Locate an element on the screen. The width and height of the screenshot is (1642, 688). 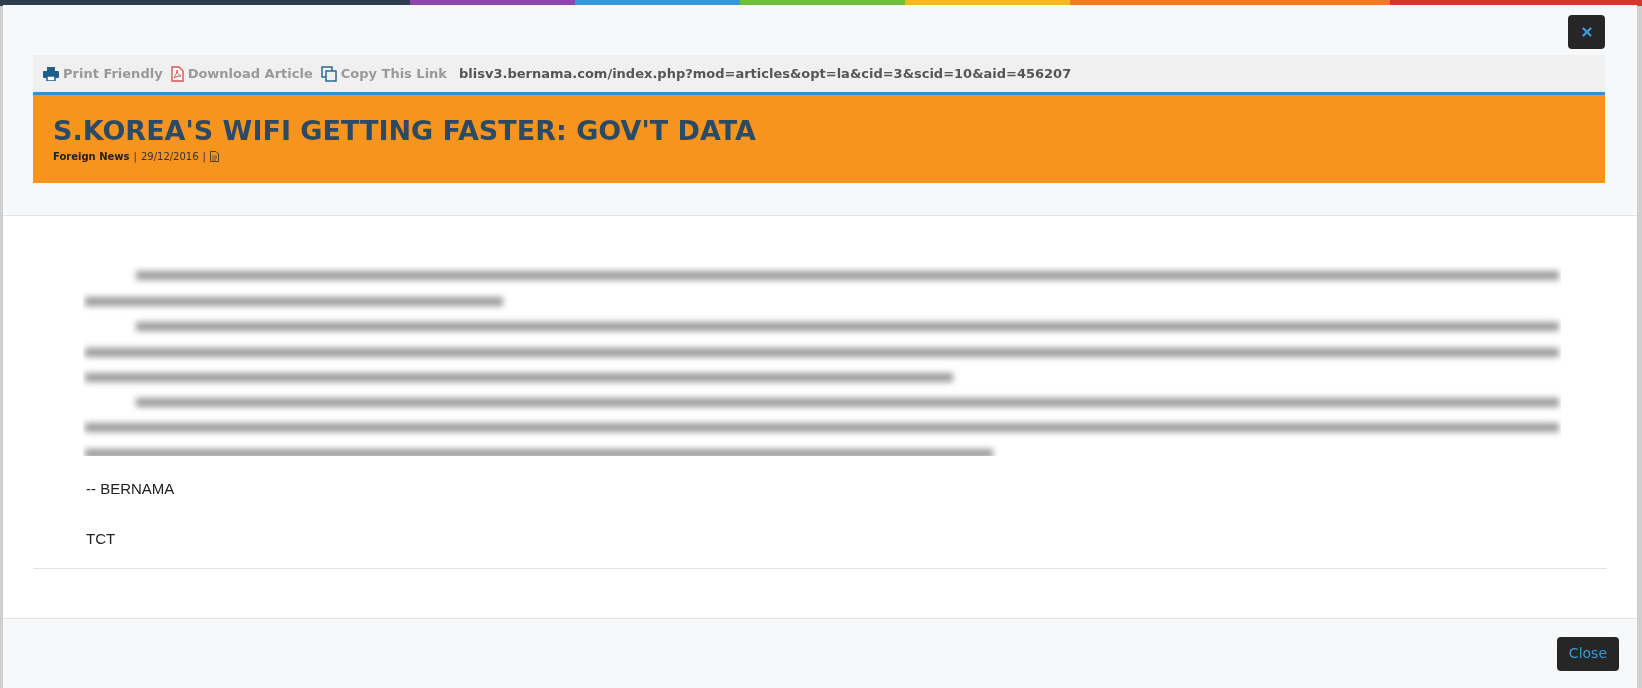
article-url: blisv3.bernama.com/index.php?mod=articles&opt=la&cid=3&scid=10&aid=456207 is located at coordinates (765, 73).